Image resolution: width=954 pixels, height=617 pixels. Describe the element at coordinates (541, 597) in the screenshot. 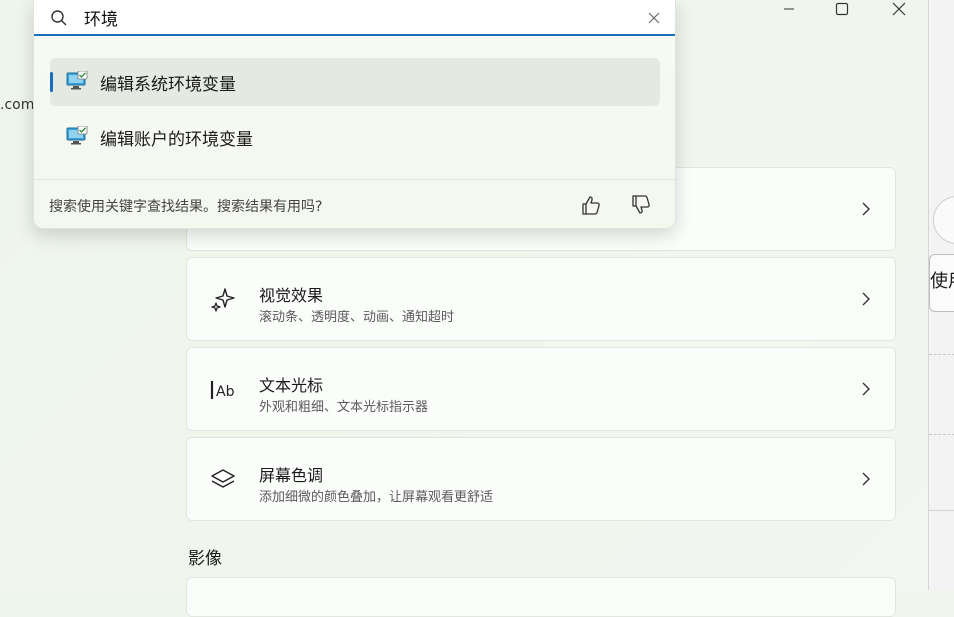

I see `next-setting-card` at that location.